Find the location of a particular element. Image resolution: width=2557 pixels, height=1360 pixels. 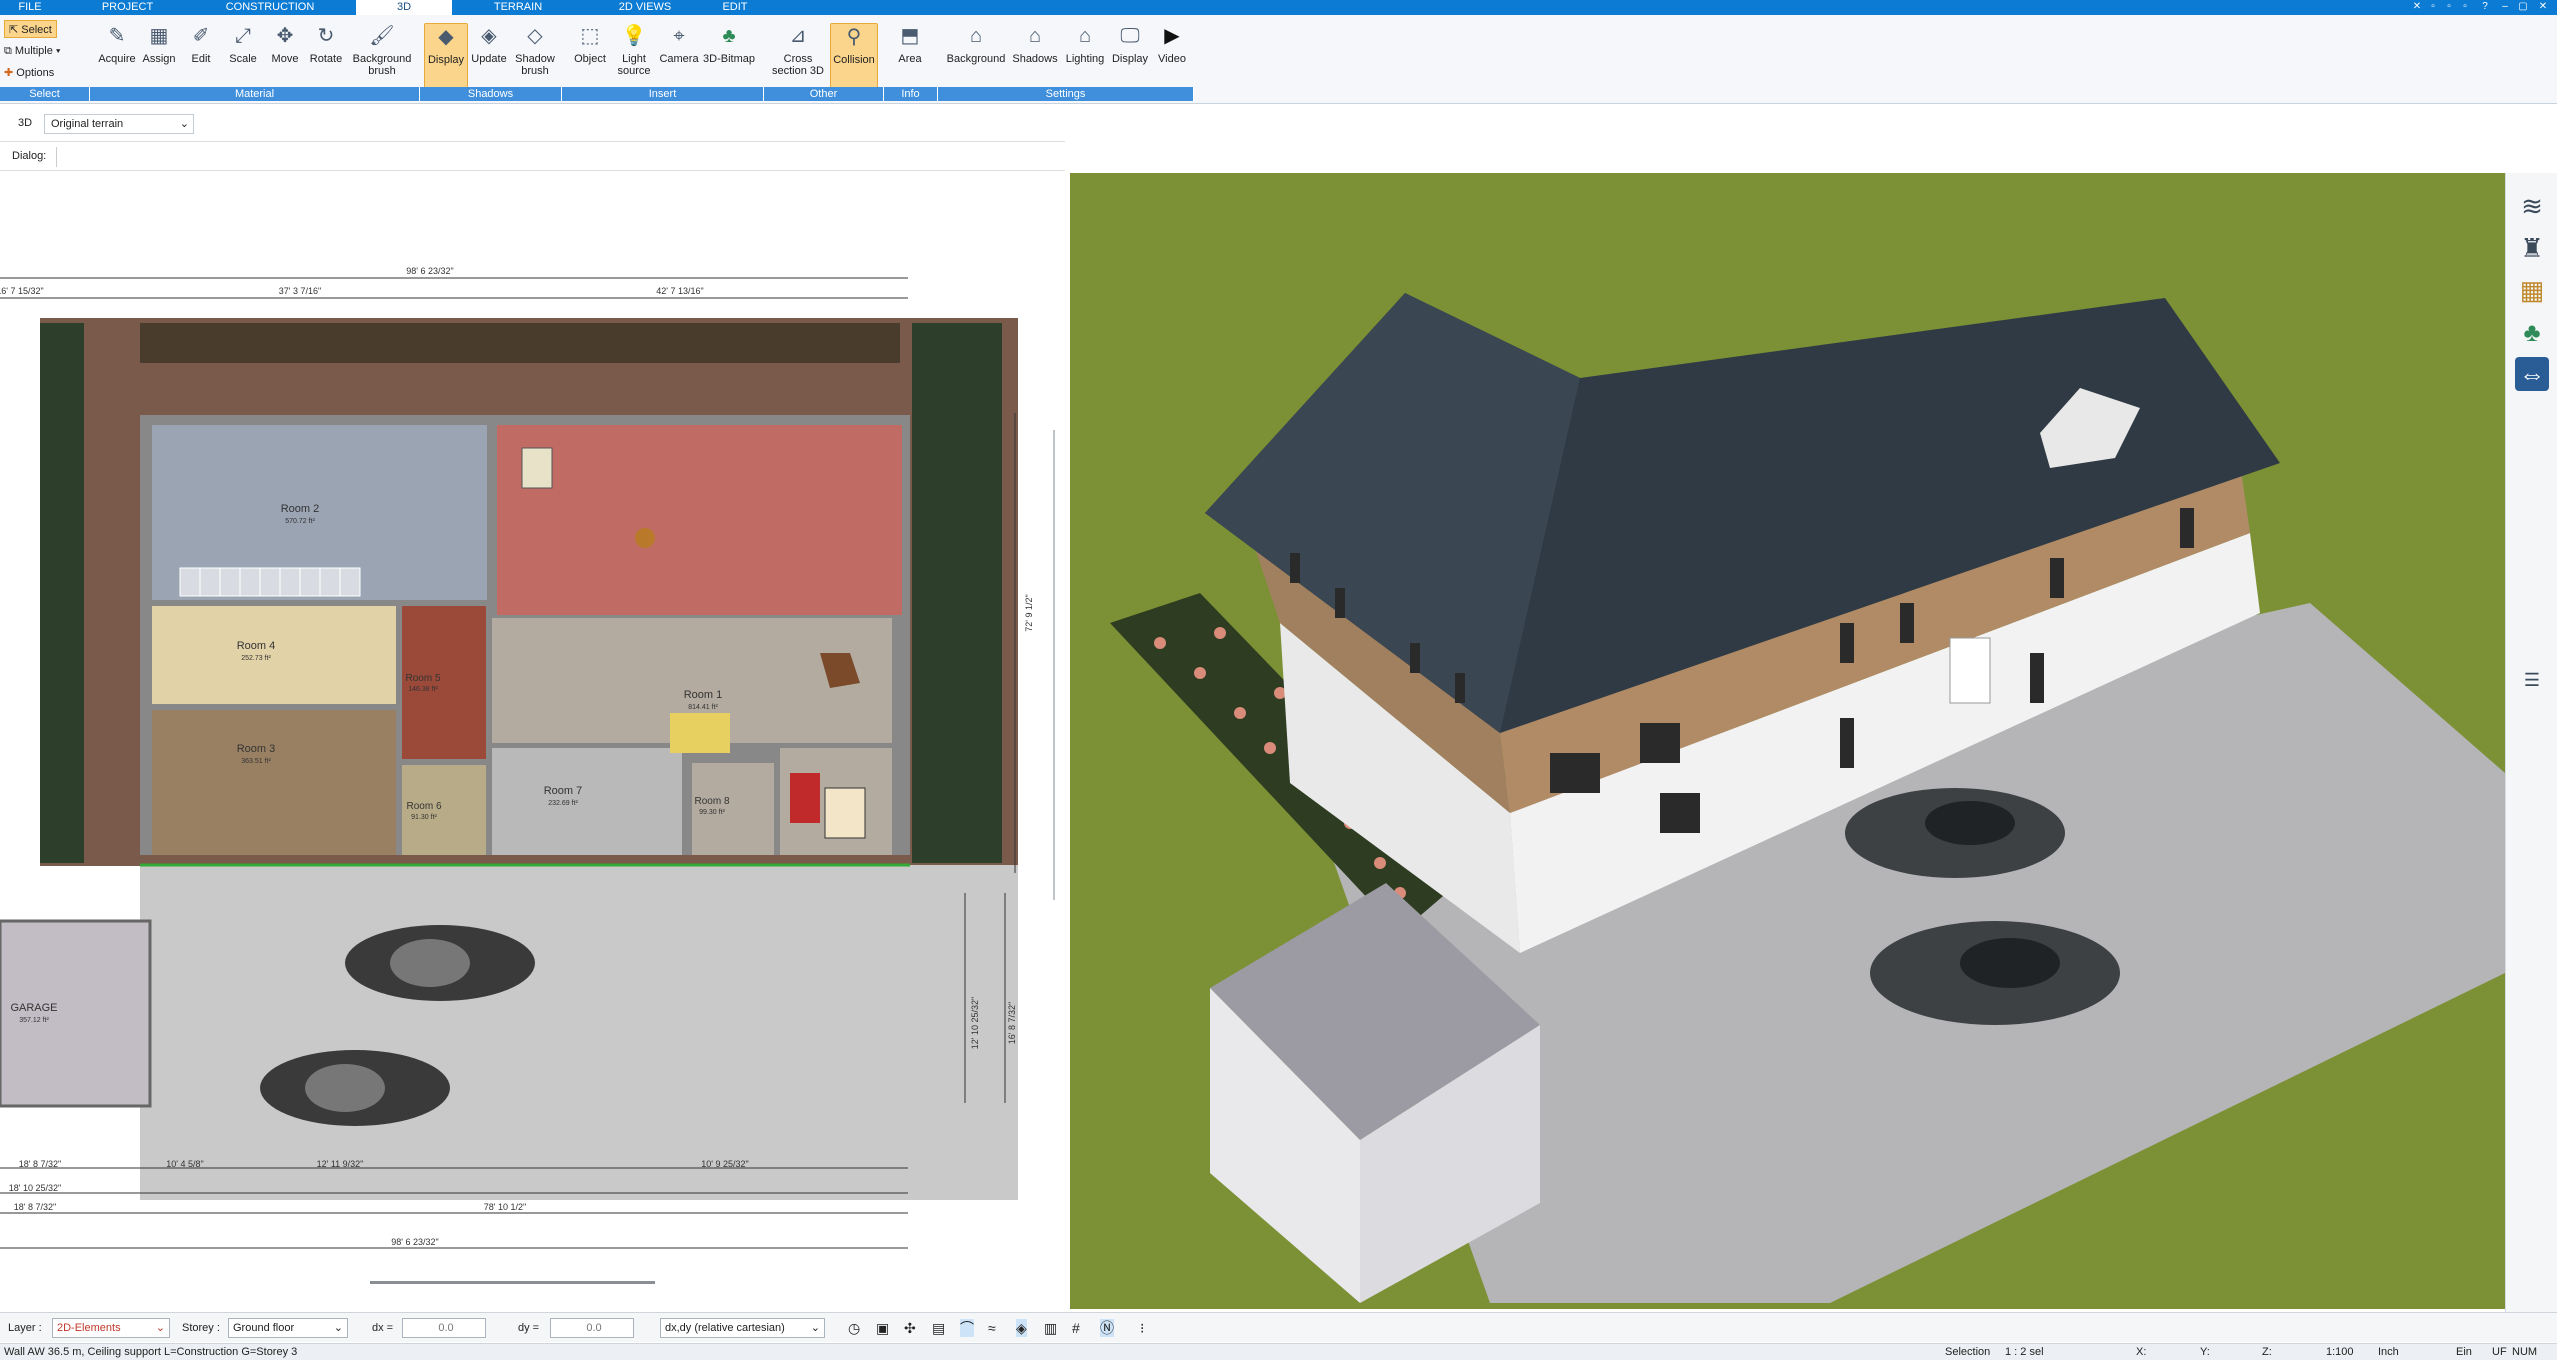

grid-icon: # is located at coordinates (1076, 1328).